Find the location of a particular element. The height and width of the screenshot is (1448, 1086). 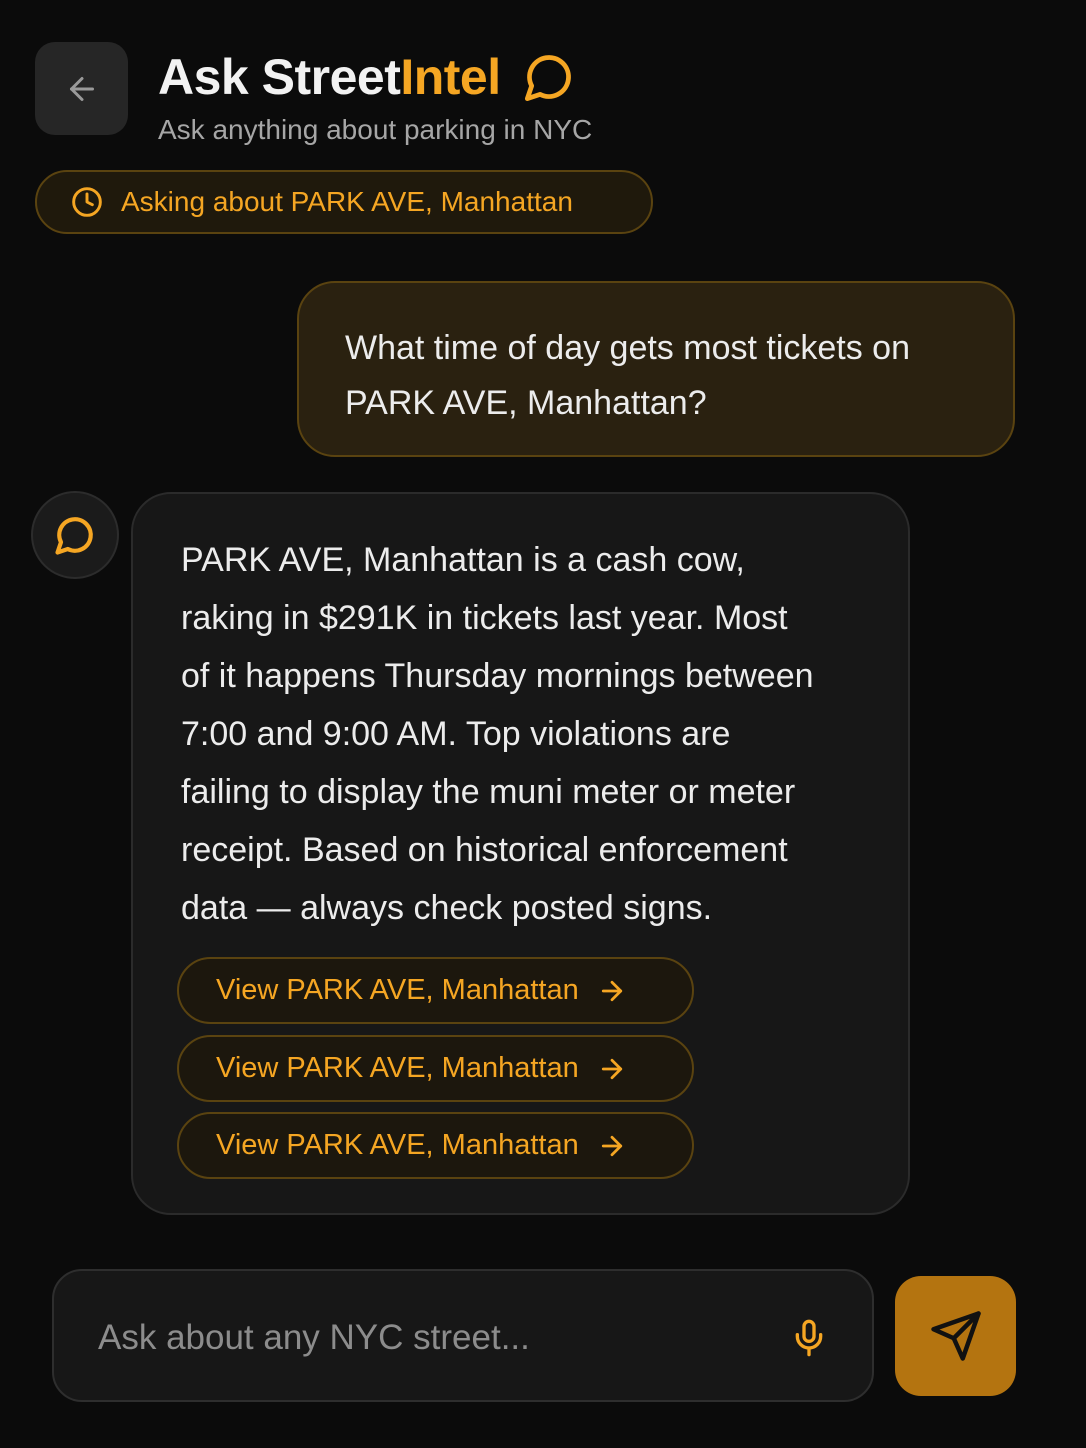

clock-icon is located at coordinates (87, 202).